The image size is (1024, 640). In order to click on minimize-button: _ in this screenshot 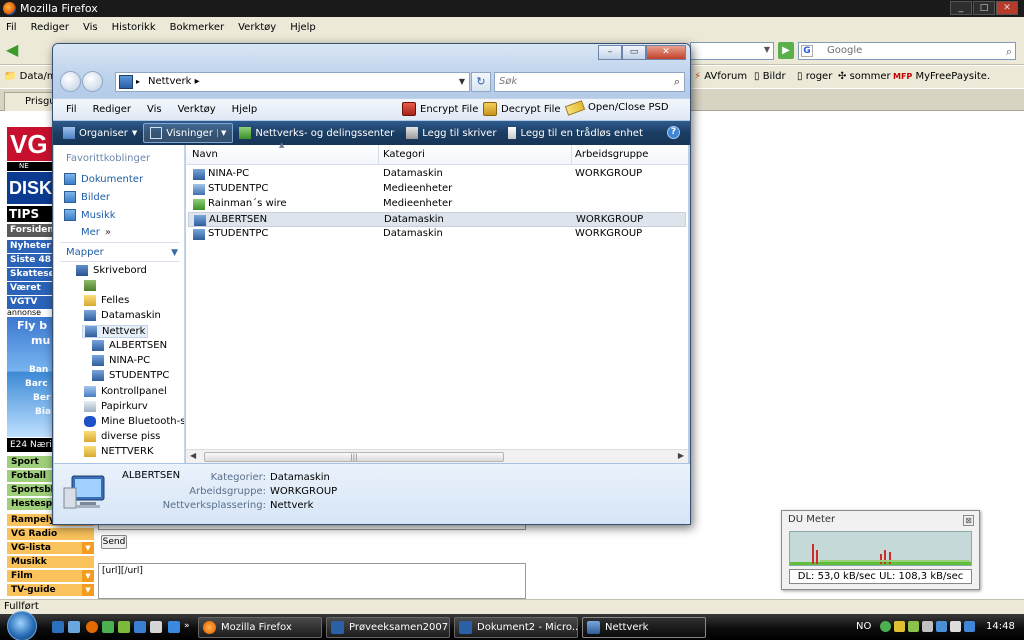, I will do `click(961, 8)`.